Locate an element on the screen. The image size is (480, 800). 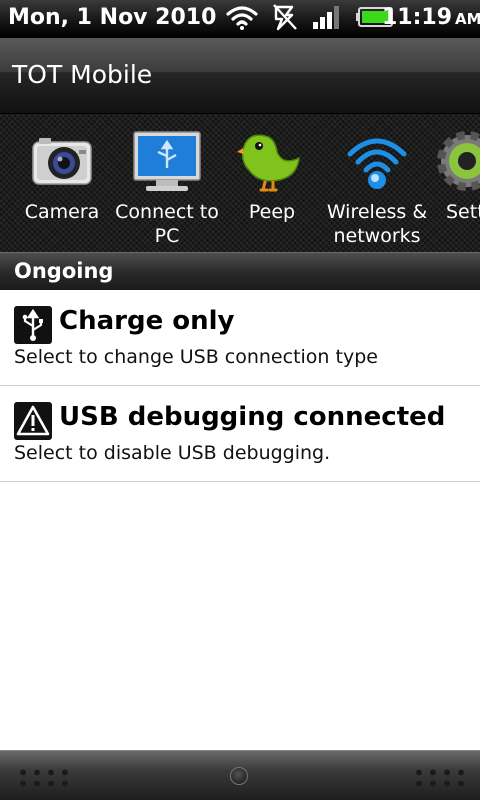
quick-item-camera: Camera is located at coordinates (62, 183).